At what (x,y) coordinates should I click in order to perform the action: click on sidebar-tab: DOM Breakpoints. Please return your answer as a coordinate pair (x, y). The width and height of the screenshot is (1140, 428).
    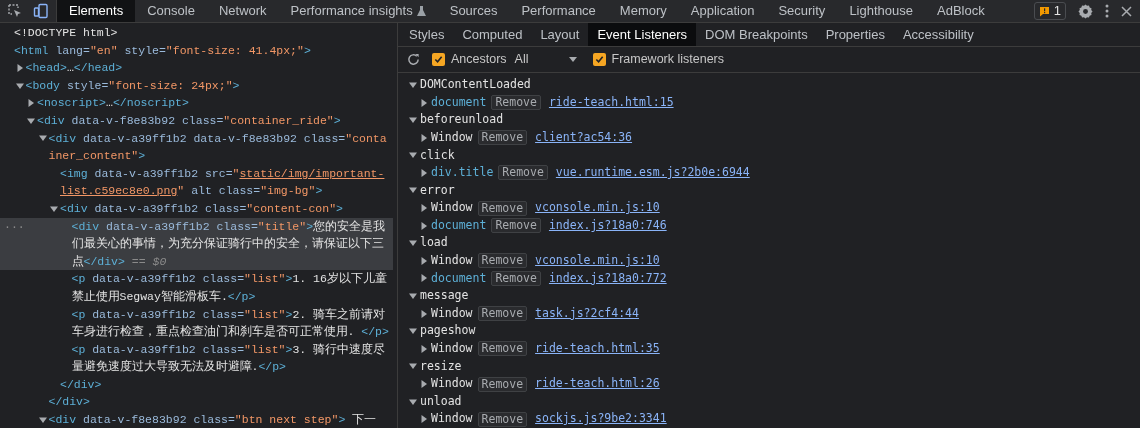
    Looking at the image, I should click on (756, 35).